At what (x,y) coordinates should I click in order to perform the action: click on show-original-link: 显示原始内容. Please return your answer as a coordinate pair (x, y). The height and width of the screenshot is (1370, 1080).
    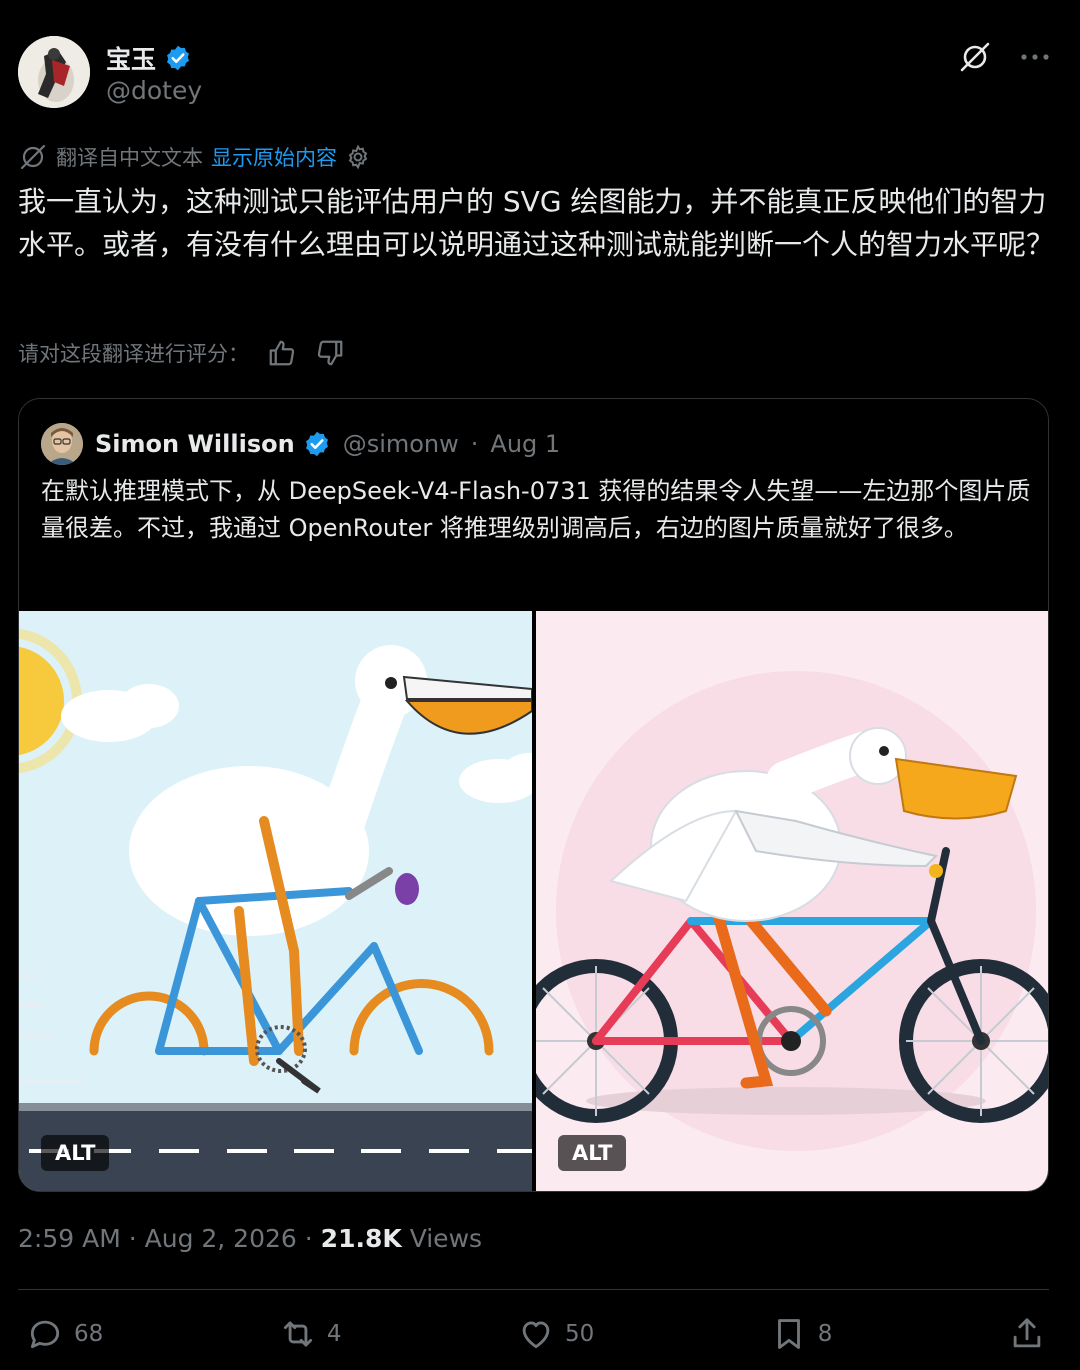
    Looking at the image, I should click on (274, 157).